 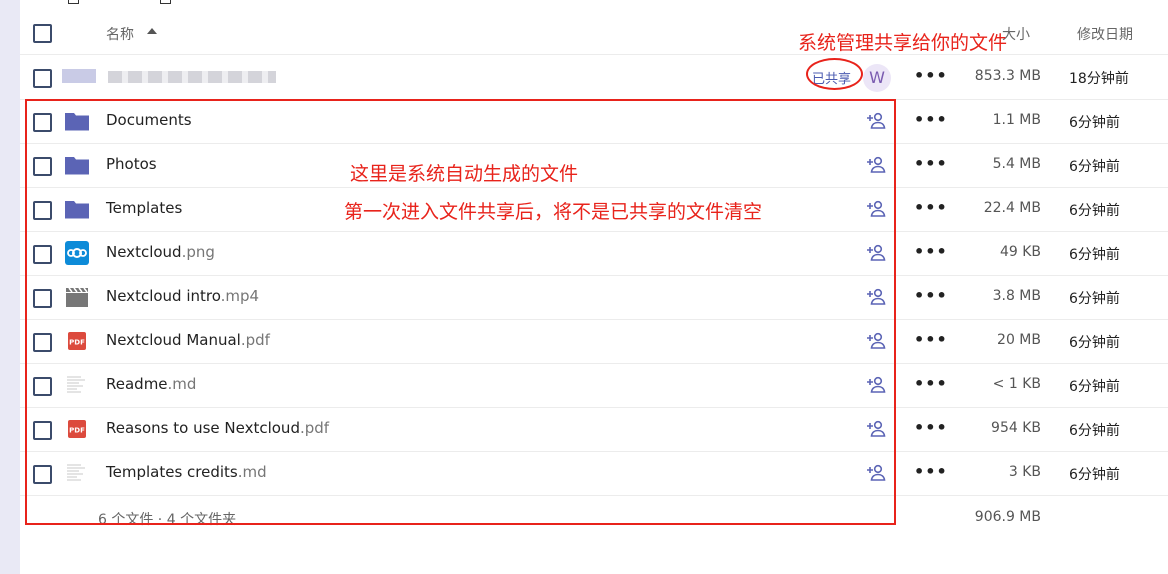 What do you see at coordinates (1016, 296) in the screenshot?
I see `file-size: 3.8 MB` at bounding box center [1016, 296].